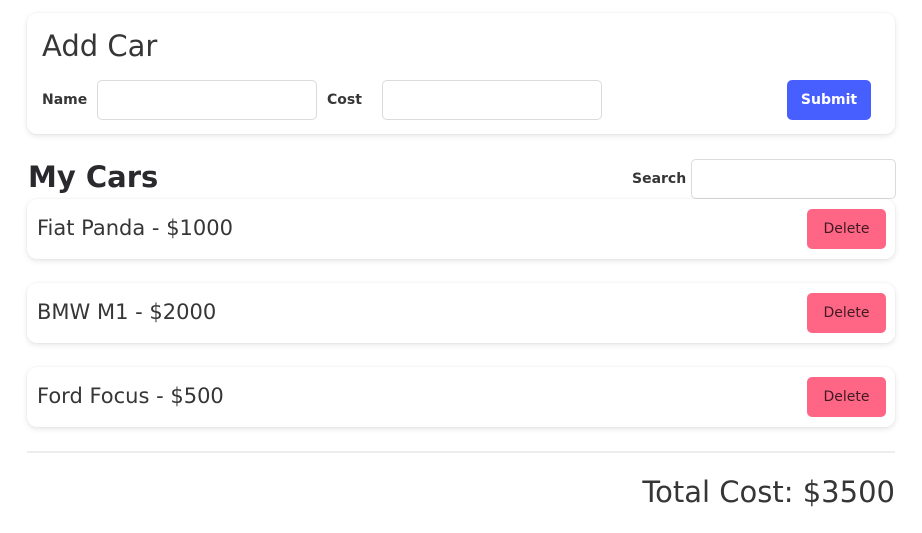 The width and height of the screenshot is (922, 533). I want to click on search-label: Search, so click(659, 179).